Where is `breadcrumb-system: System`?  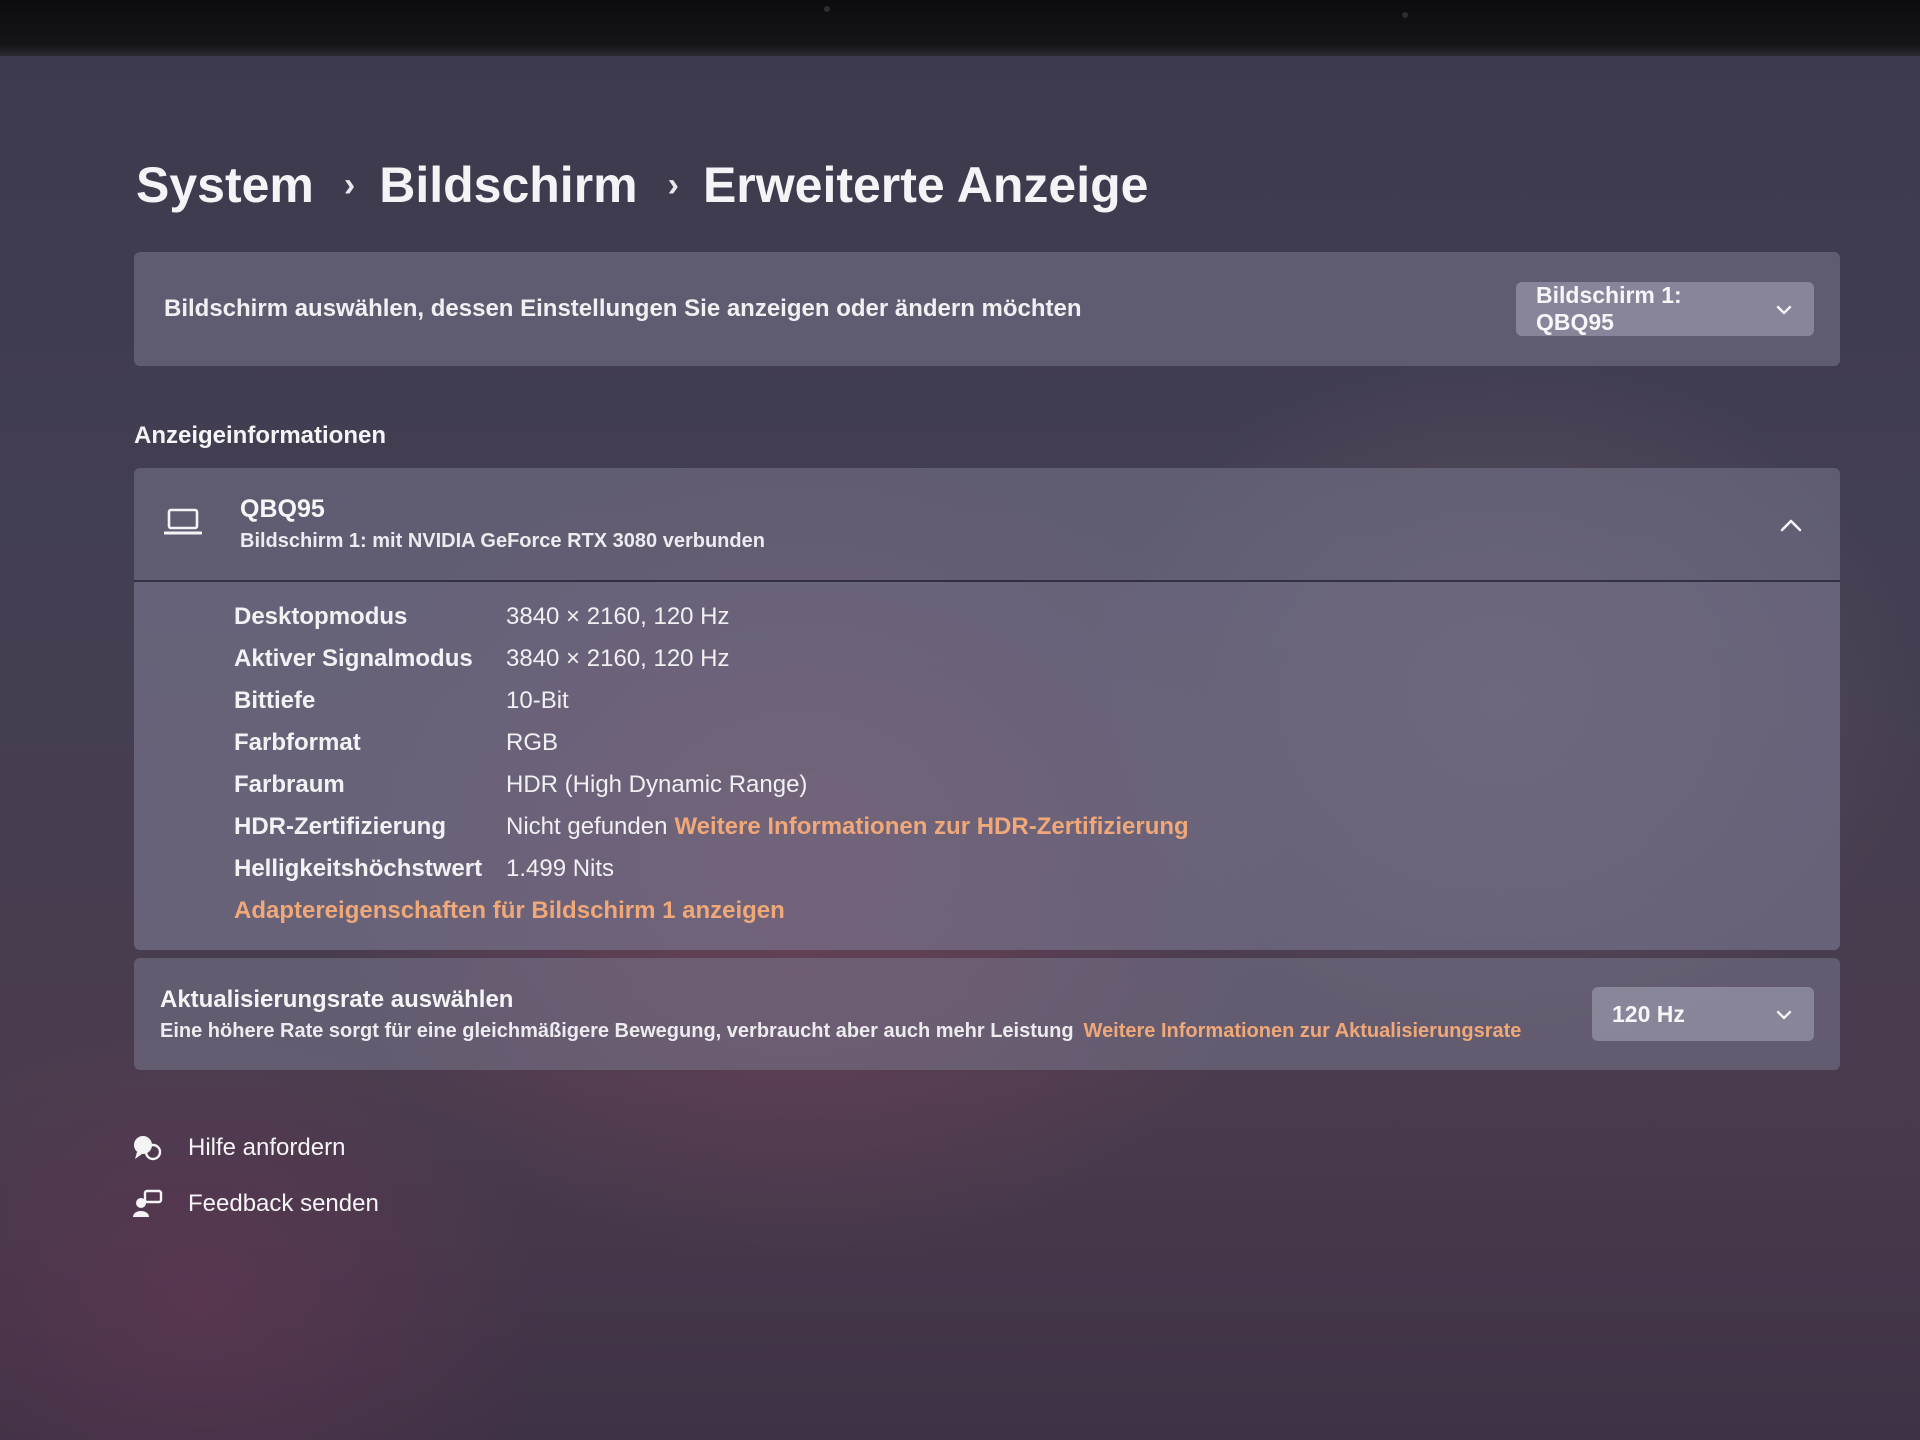
breadcrumb-system: System is located at coordinates (225, 185).